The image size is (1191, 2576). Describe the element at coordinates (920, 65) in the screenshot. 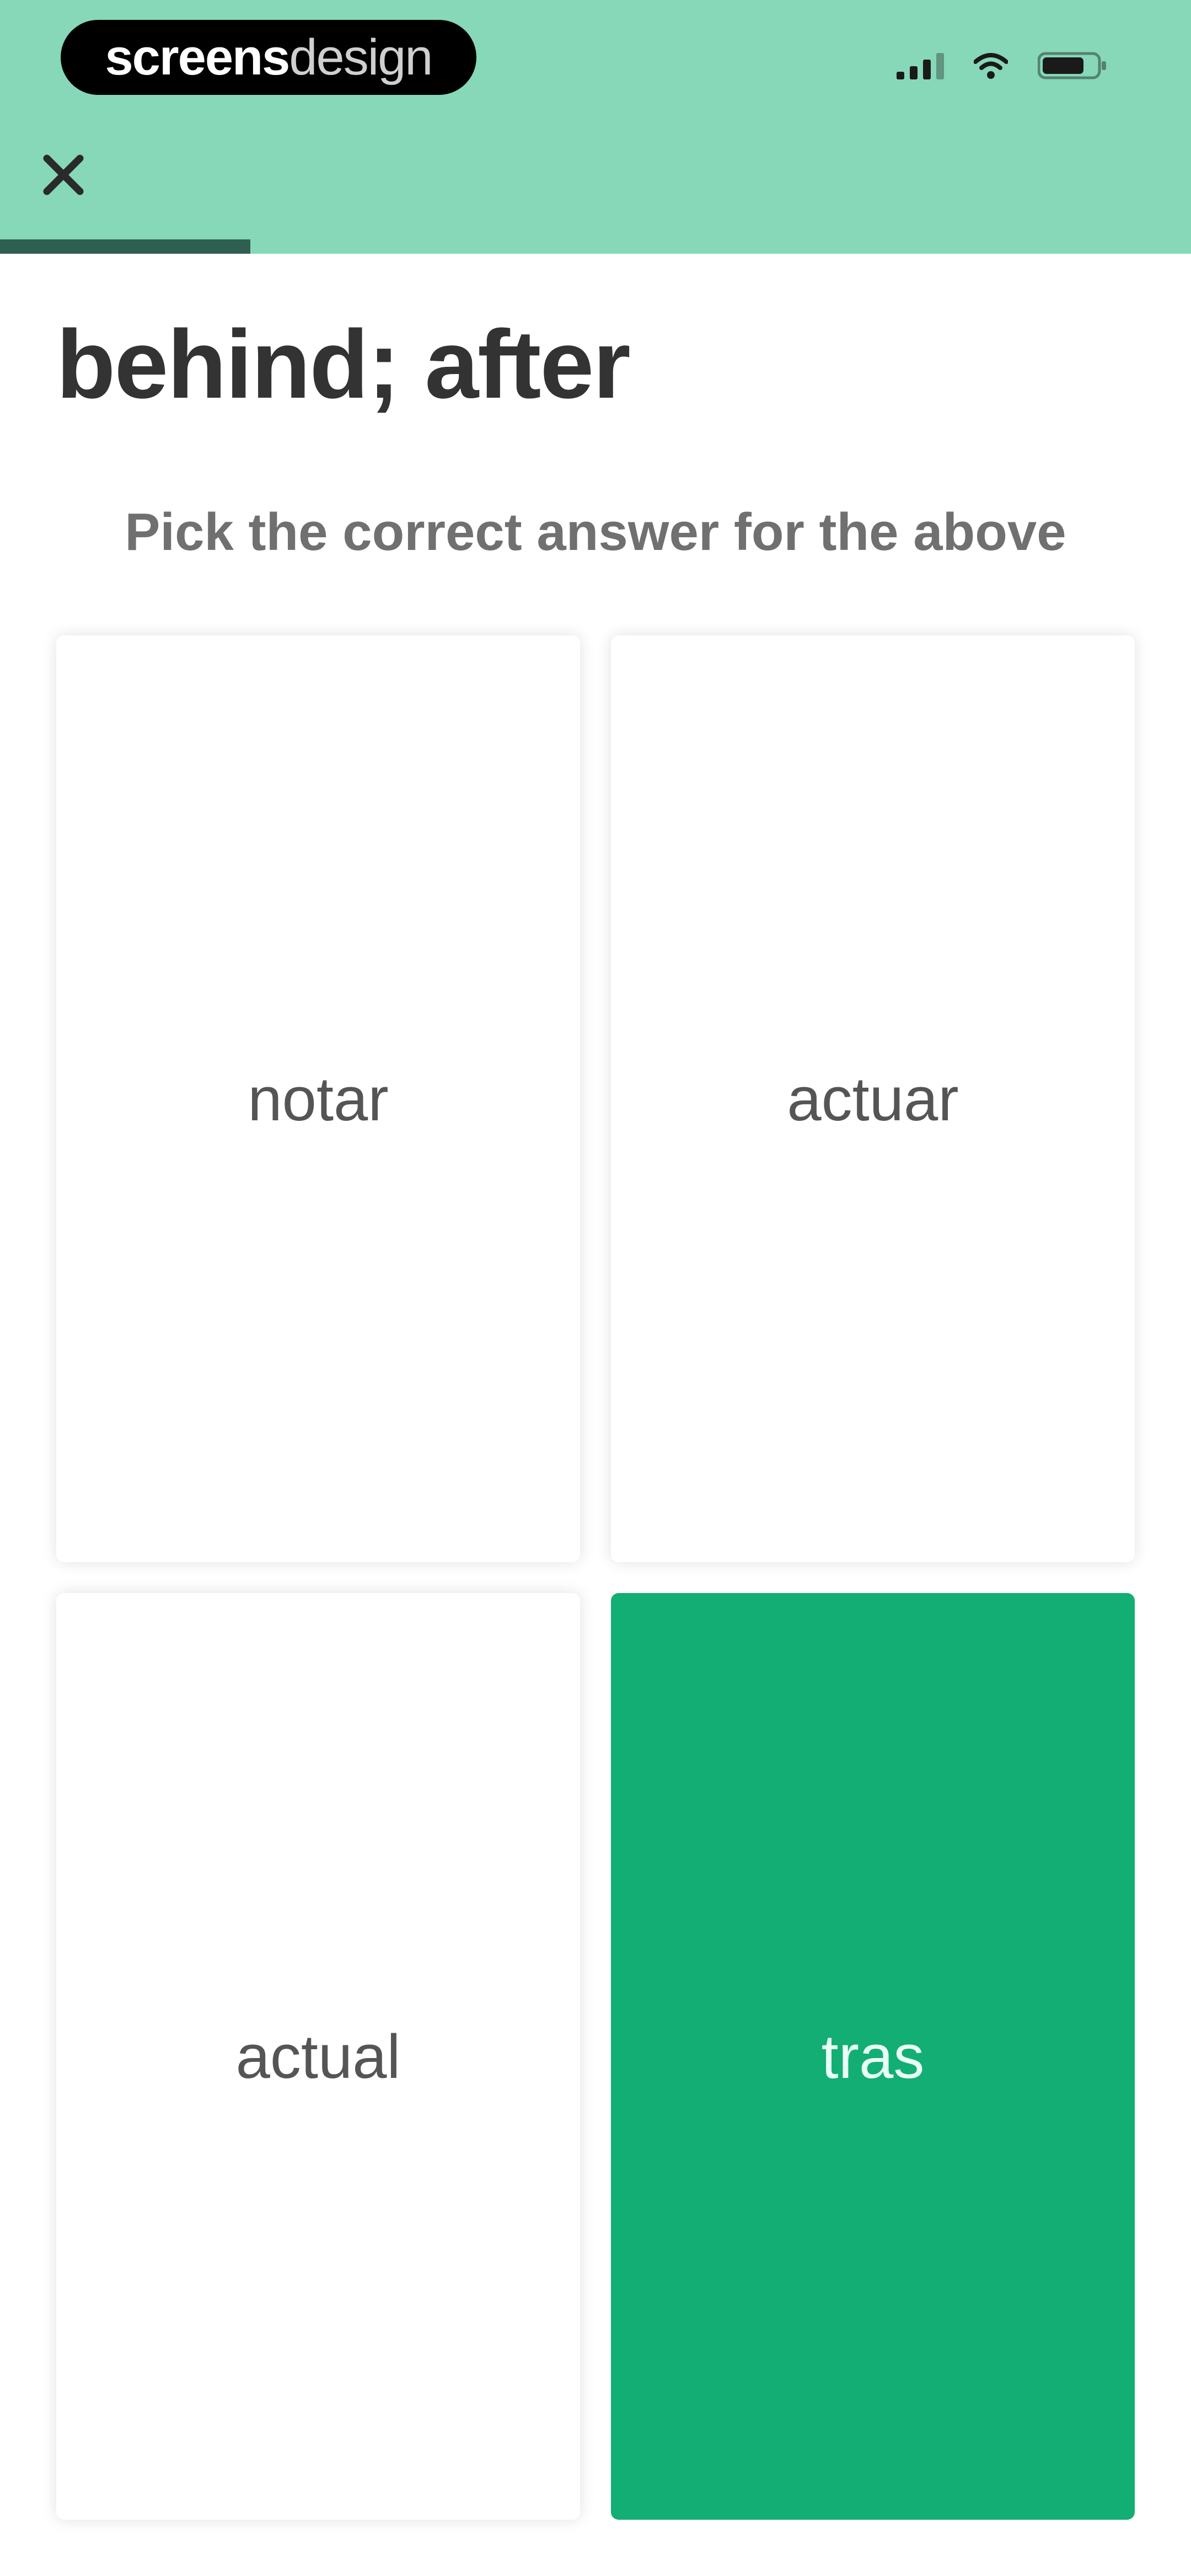

I see `signal-icon` at that location.